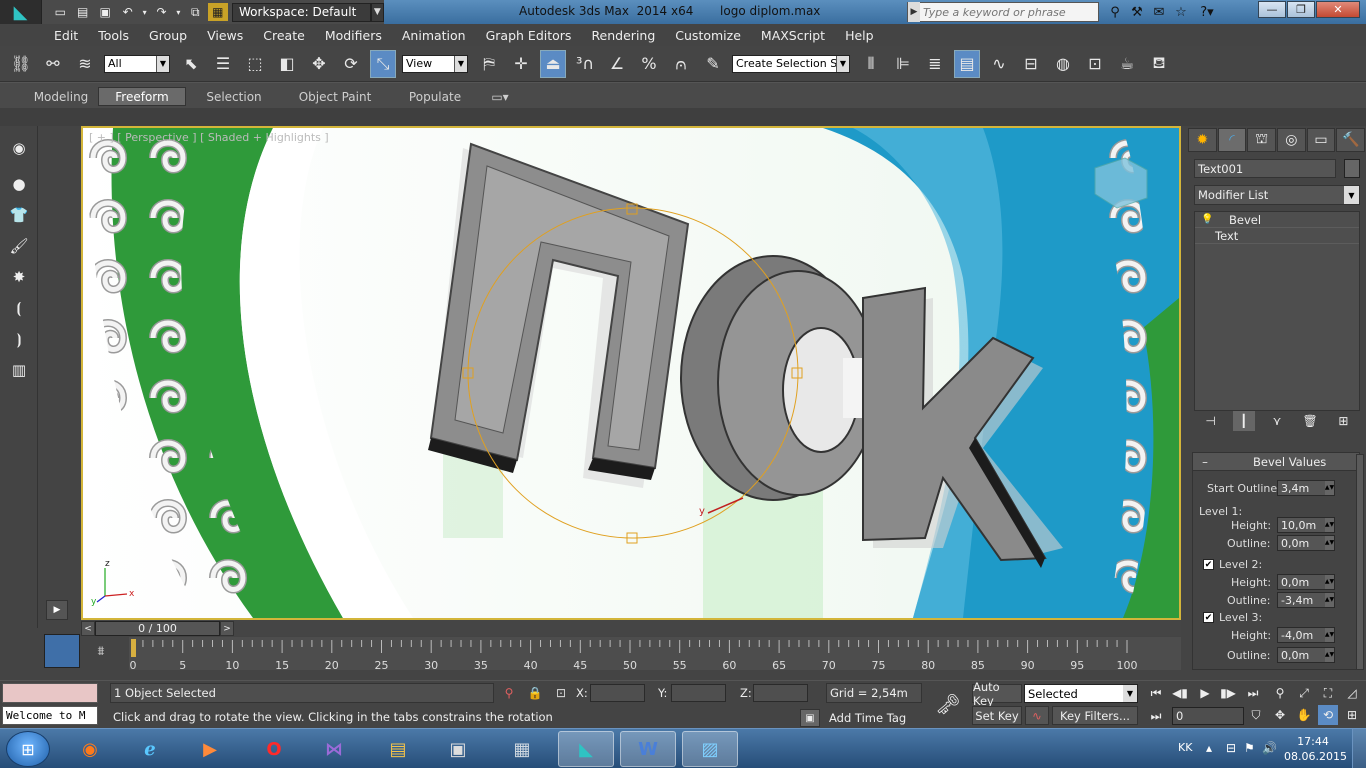 The width and height of the screenshot is (1366, 768). I want to click on go-to-end-icon: ⏭, so click(1253, 693).